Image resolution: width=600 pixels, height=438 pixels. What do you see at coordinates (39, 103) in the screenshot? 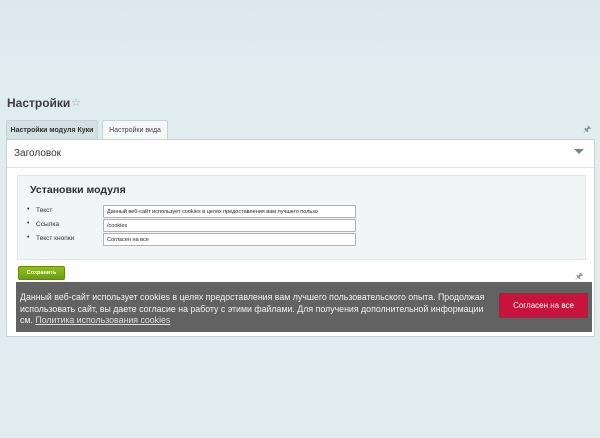
I see `page-title: Настройки` at bounding box center [39, 103].